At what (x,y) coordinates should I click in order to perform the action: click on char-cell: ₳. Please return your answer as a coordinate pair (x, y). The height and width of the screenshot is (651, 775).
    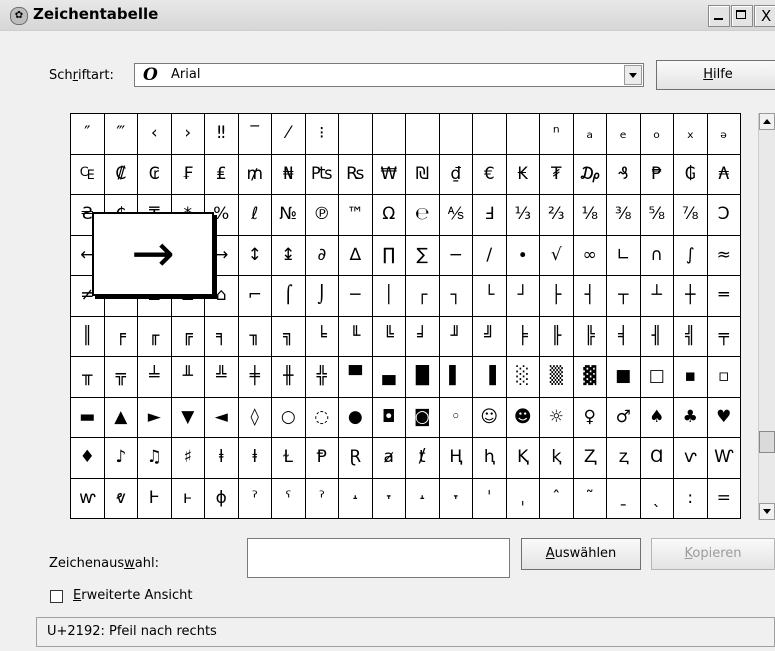
    Looking at the image, I should click on (724, 174).